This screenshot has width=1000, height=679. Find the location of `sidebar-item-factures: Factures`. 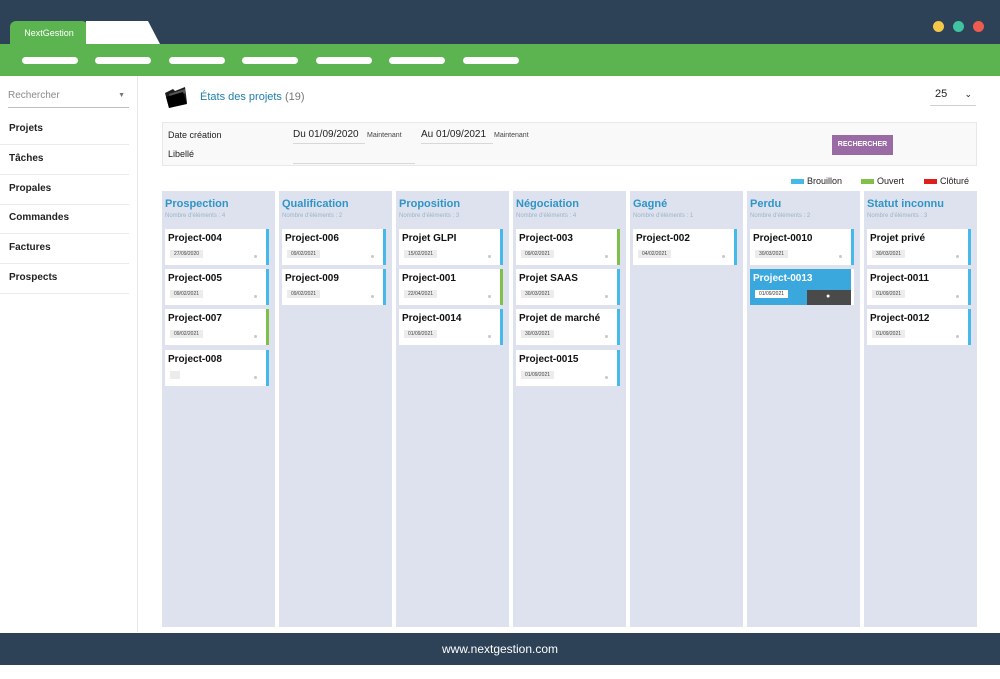

sidebar-item-factures: Factures is located at coordinates (64, 249).